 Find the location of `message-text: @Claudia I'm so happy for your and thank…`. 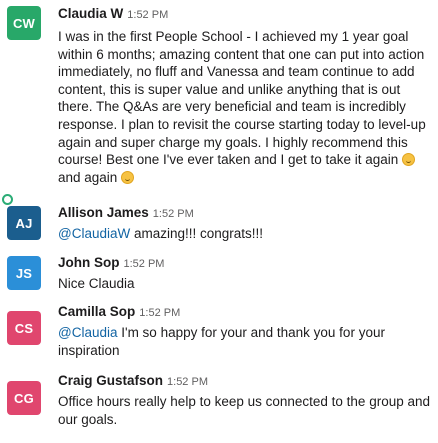

message-text: @Claudia I'm so happy for your and thank… is located at coordinates (244, 341).